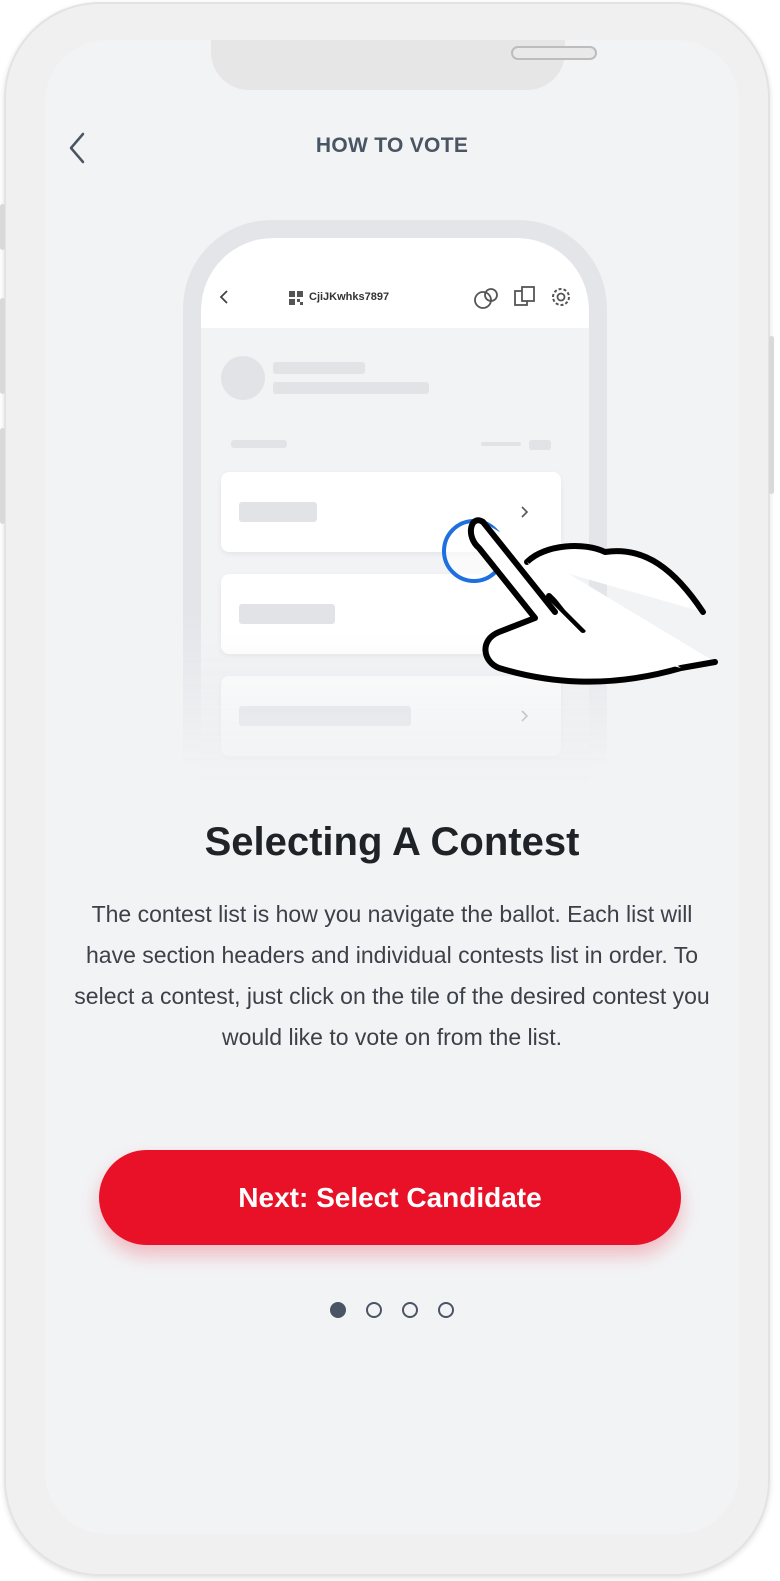 This screenshot has width=780, height=1581. Describe the element at coordinates (2, 227) in the screenshot. I see `device-silent-switch` at that location.